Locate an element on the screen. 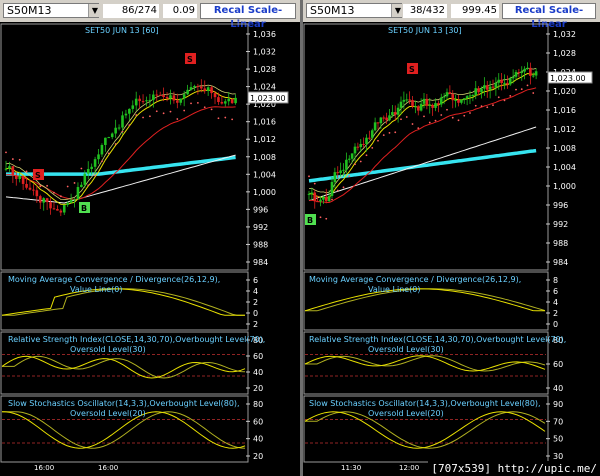  indicator-label-2: Value Line(0) is located at coordinates (394, 289).